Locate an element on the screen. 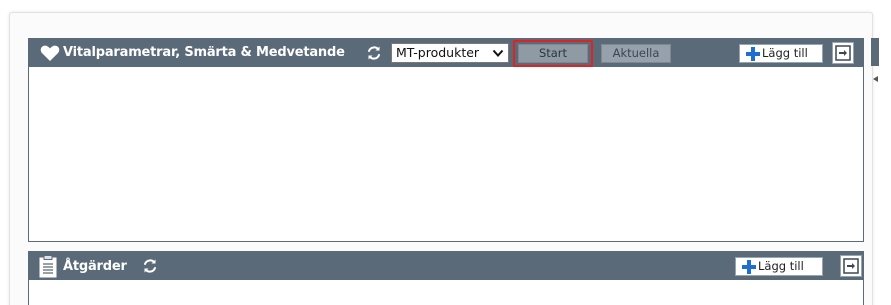 This screenshot has width=891, height=305. scroll-arrow-icon is located at coordinates (875, 79).